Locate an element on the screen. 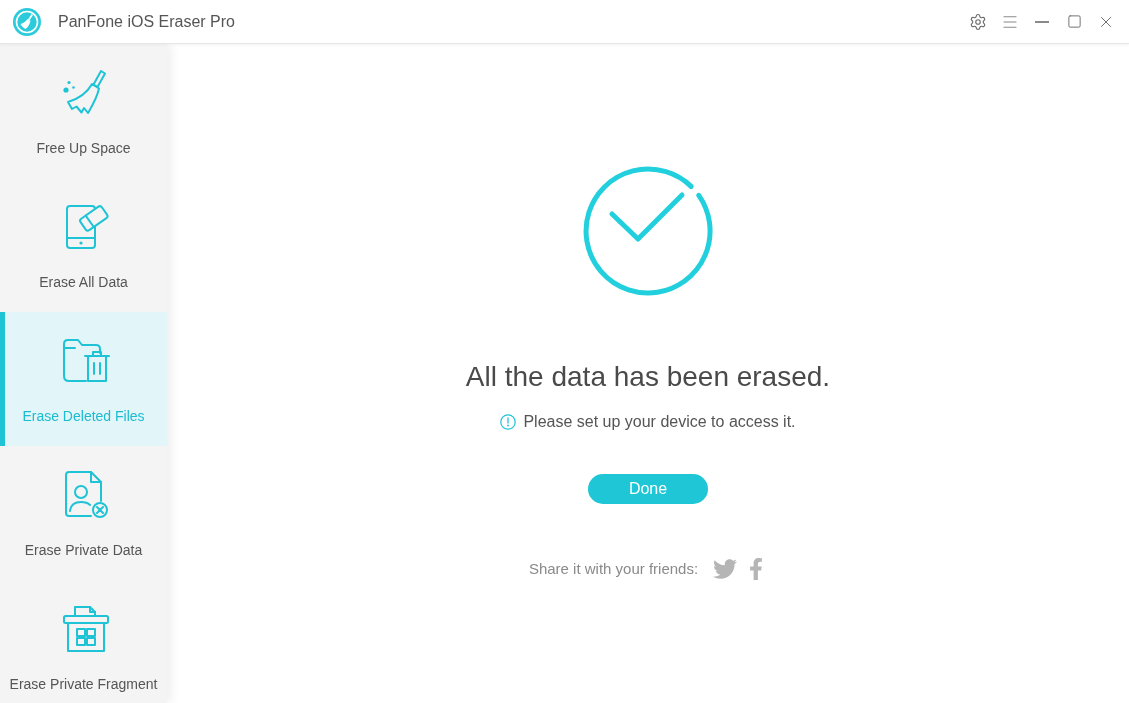 The image size is (1129, 703). sidebar-item: Erase Private Data is located at coordinates (83, 513).